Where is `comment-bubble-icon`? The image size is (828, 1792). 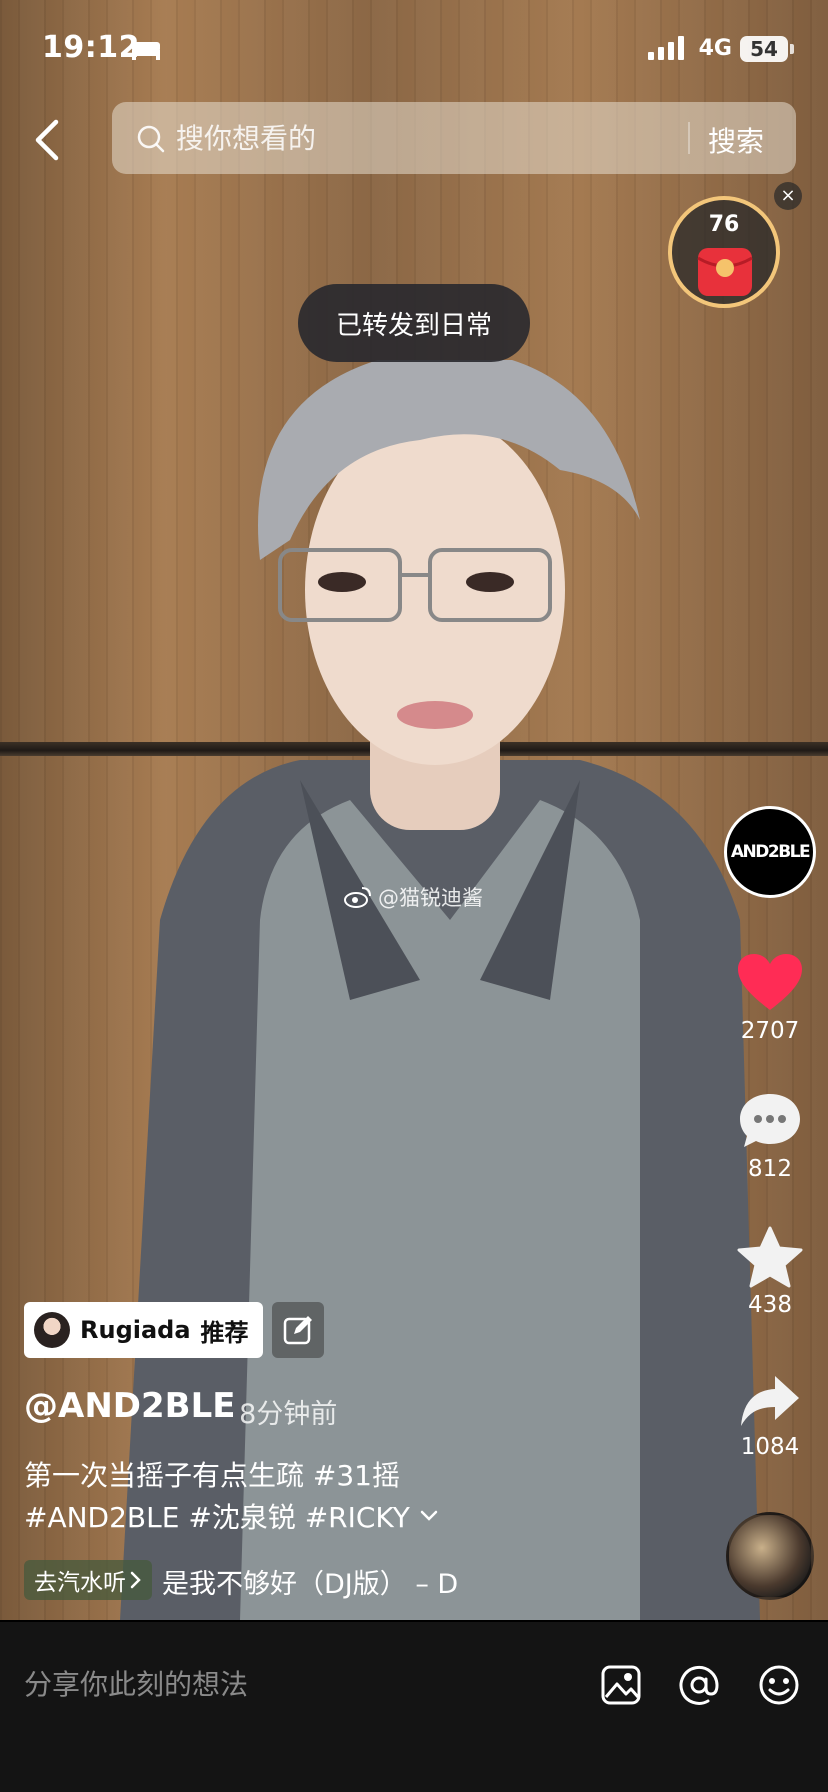
comment-bubble-icon is located at coordinates (770, 1120).